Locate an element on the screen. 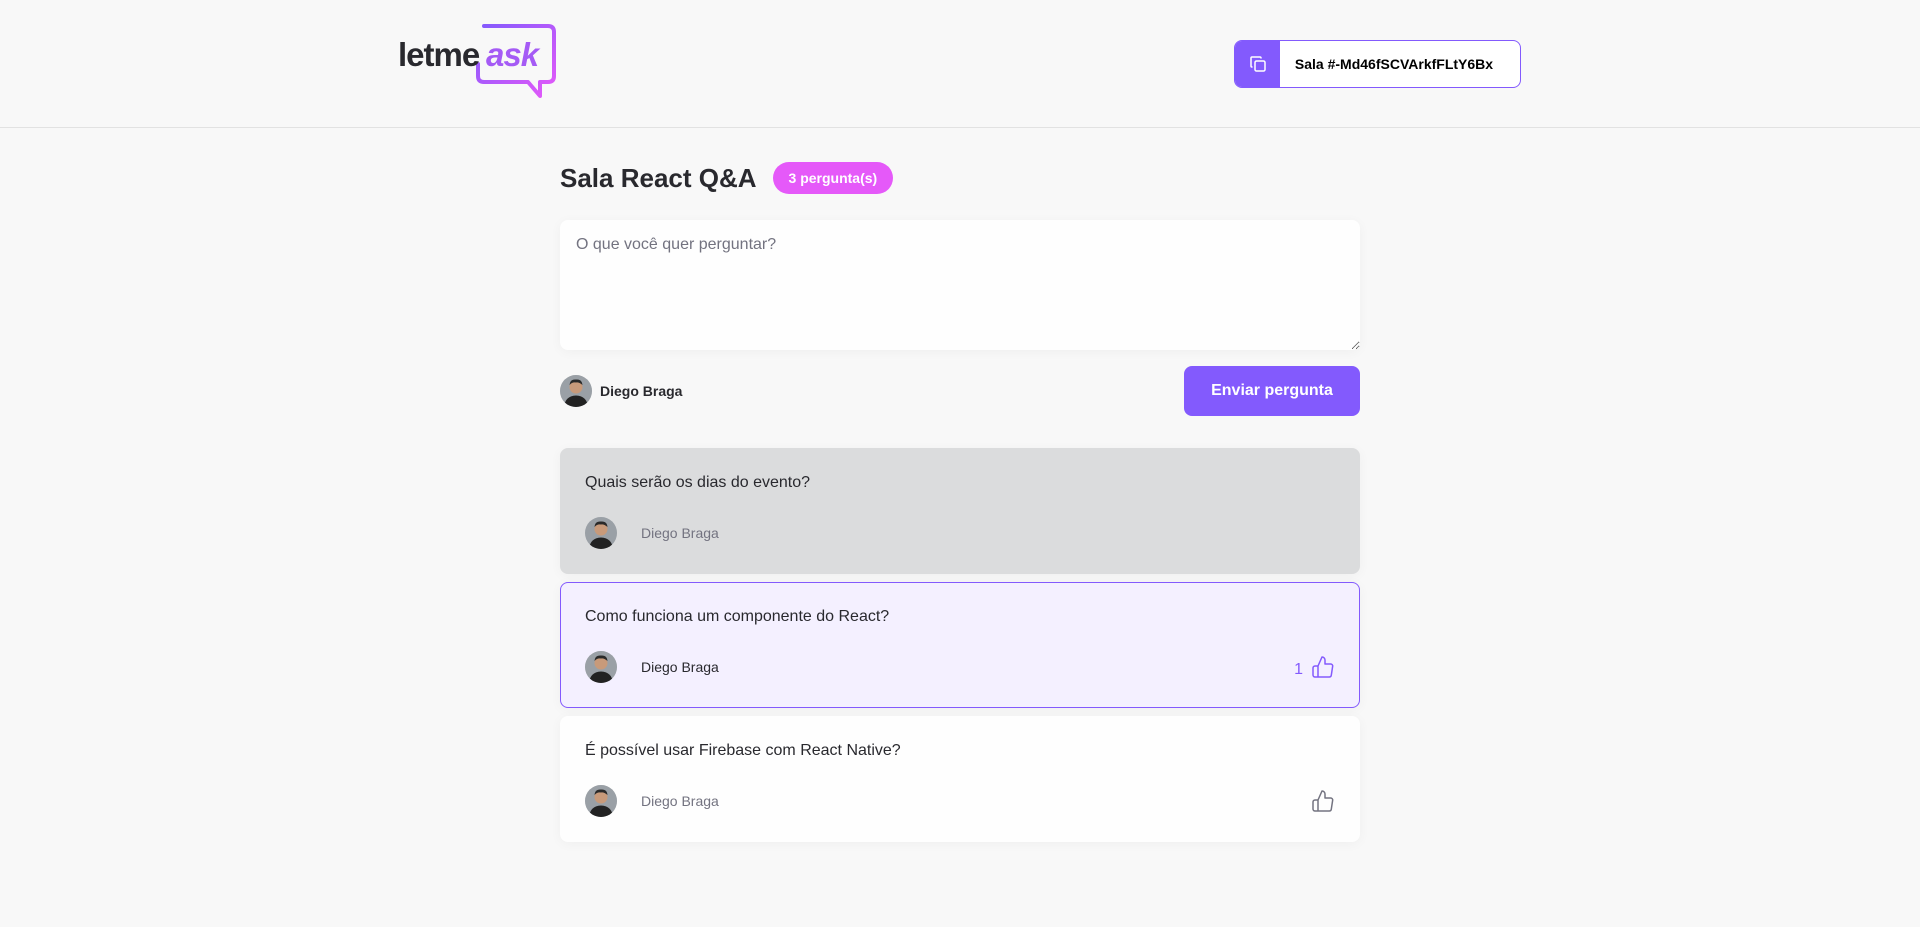 The image size is (1920, 927). form-footer: Diego Braga Enviar pergunta is located at coordinates (960, 391).